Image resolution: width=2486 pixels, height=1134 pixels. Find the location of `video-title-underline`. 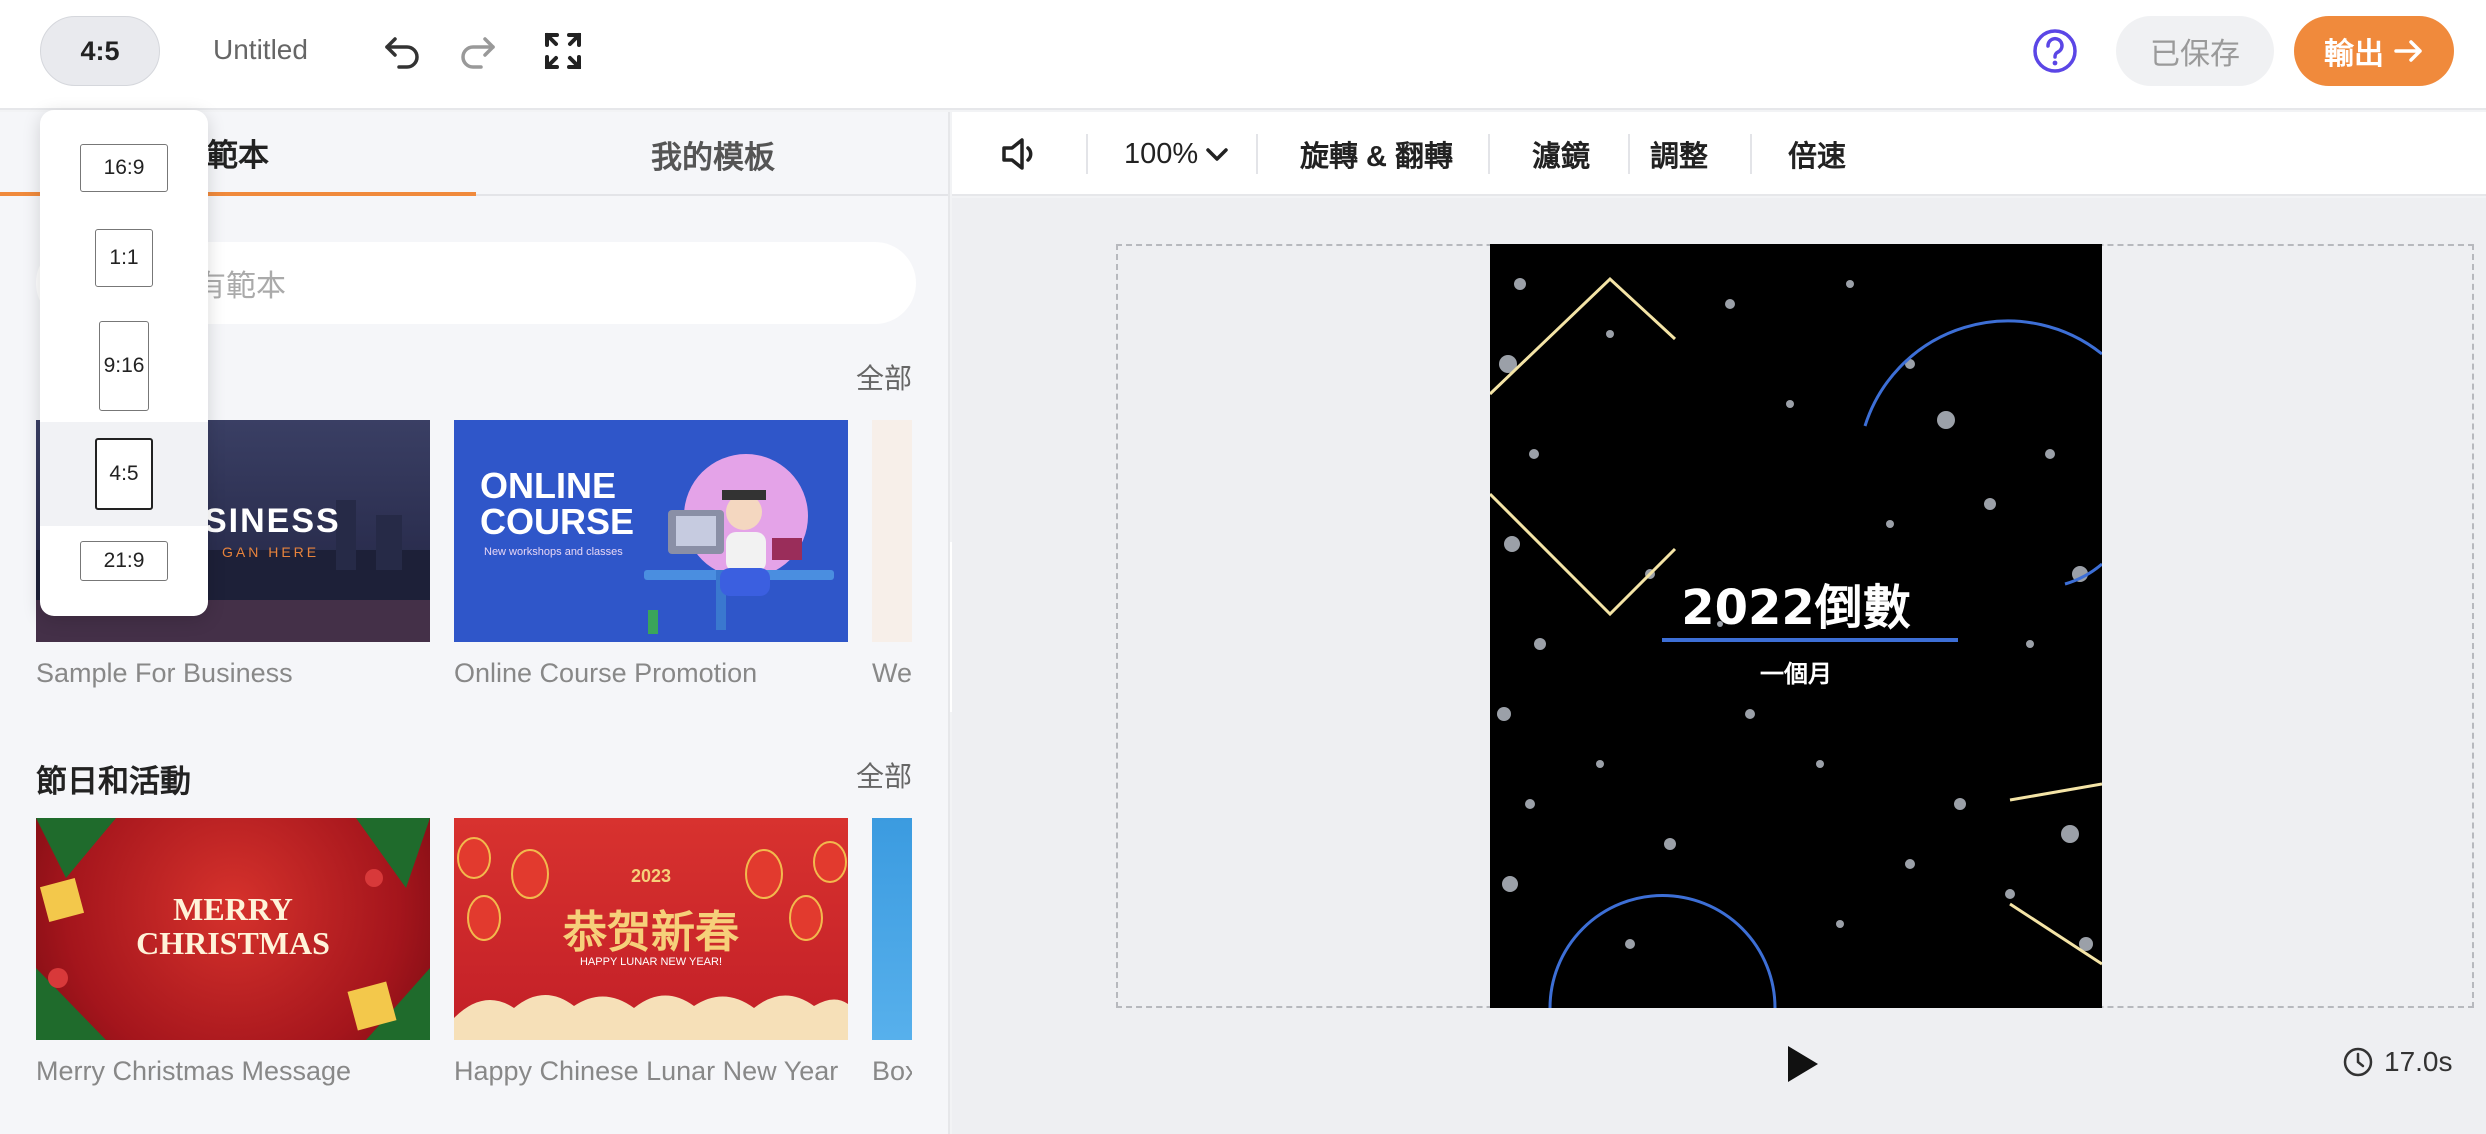

video-title-underline is located at coordinates (1810, 640).